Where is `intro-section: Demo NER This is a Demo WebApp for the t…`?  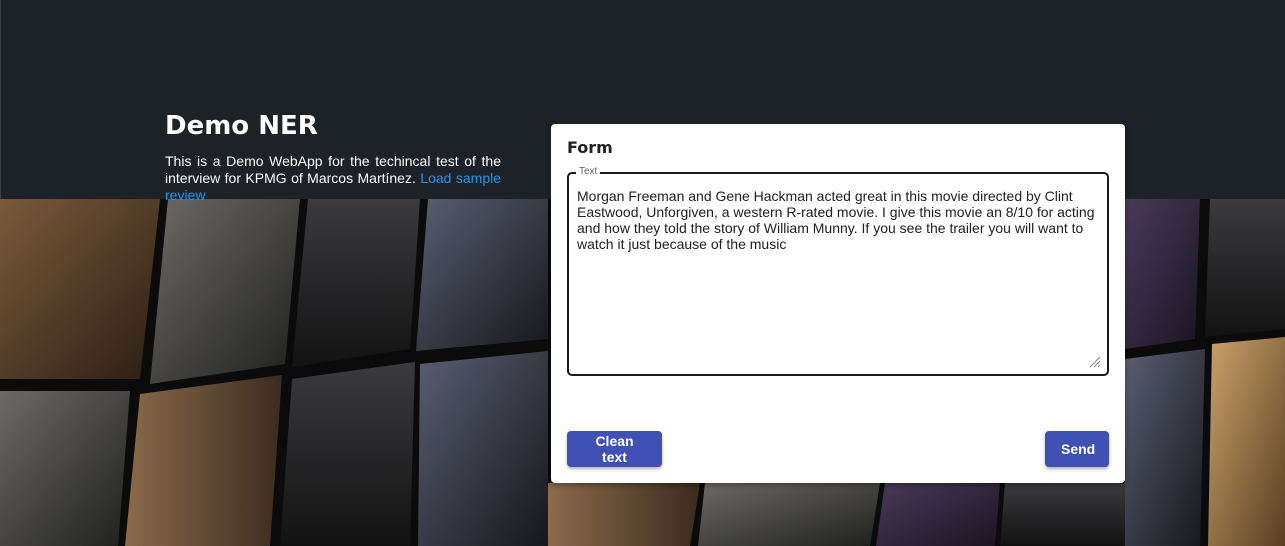 intro-section: Demo NER This is a Demo WebApp for the t… is located at coordinates (333, 156).